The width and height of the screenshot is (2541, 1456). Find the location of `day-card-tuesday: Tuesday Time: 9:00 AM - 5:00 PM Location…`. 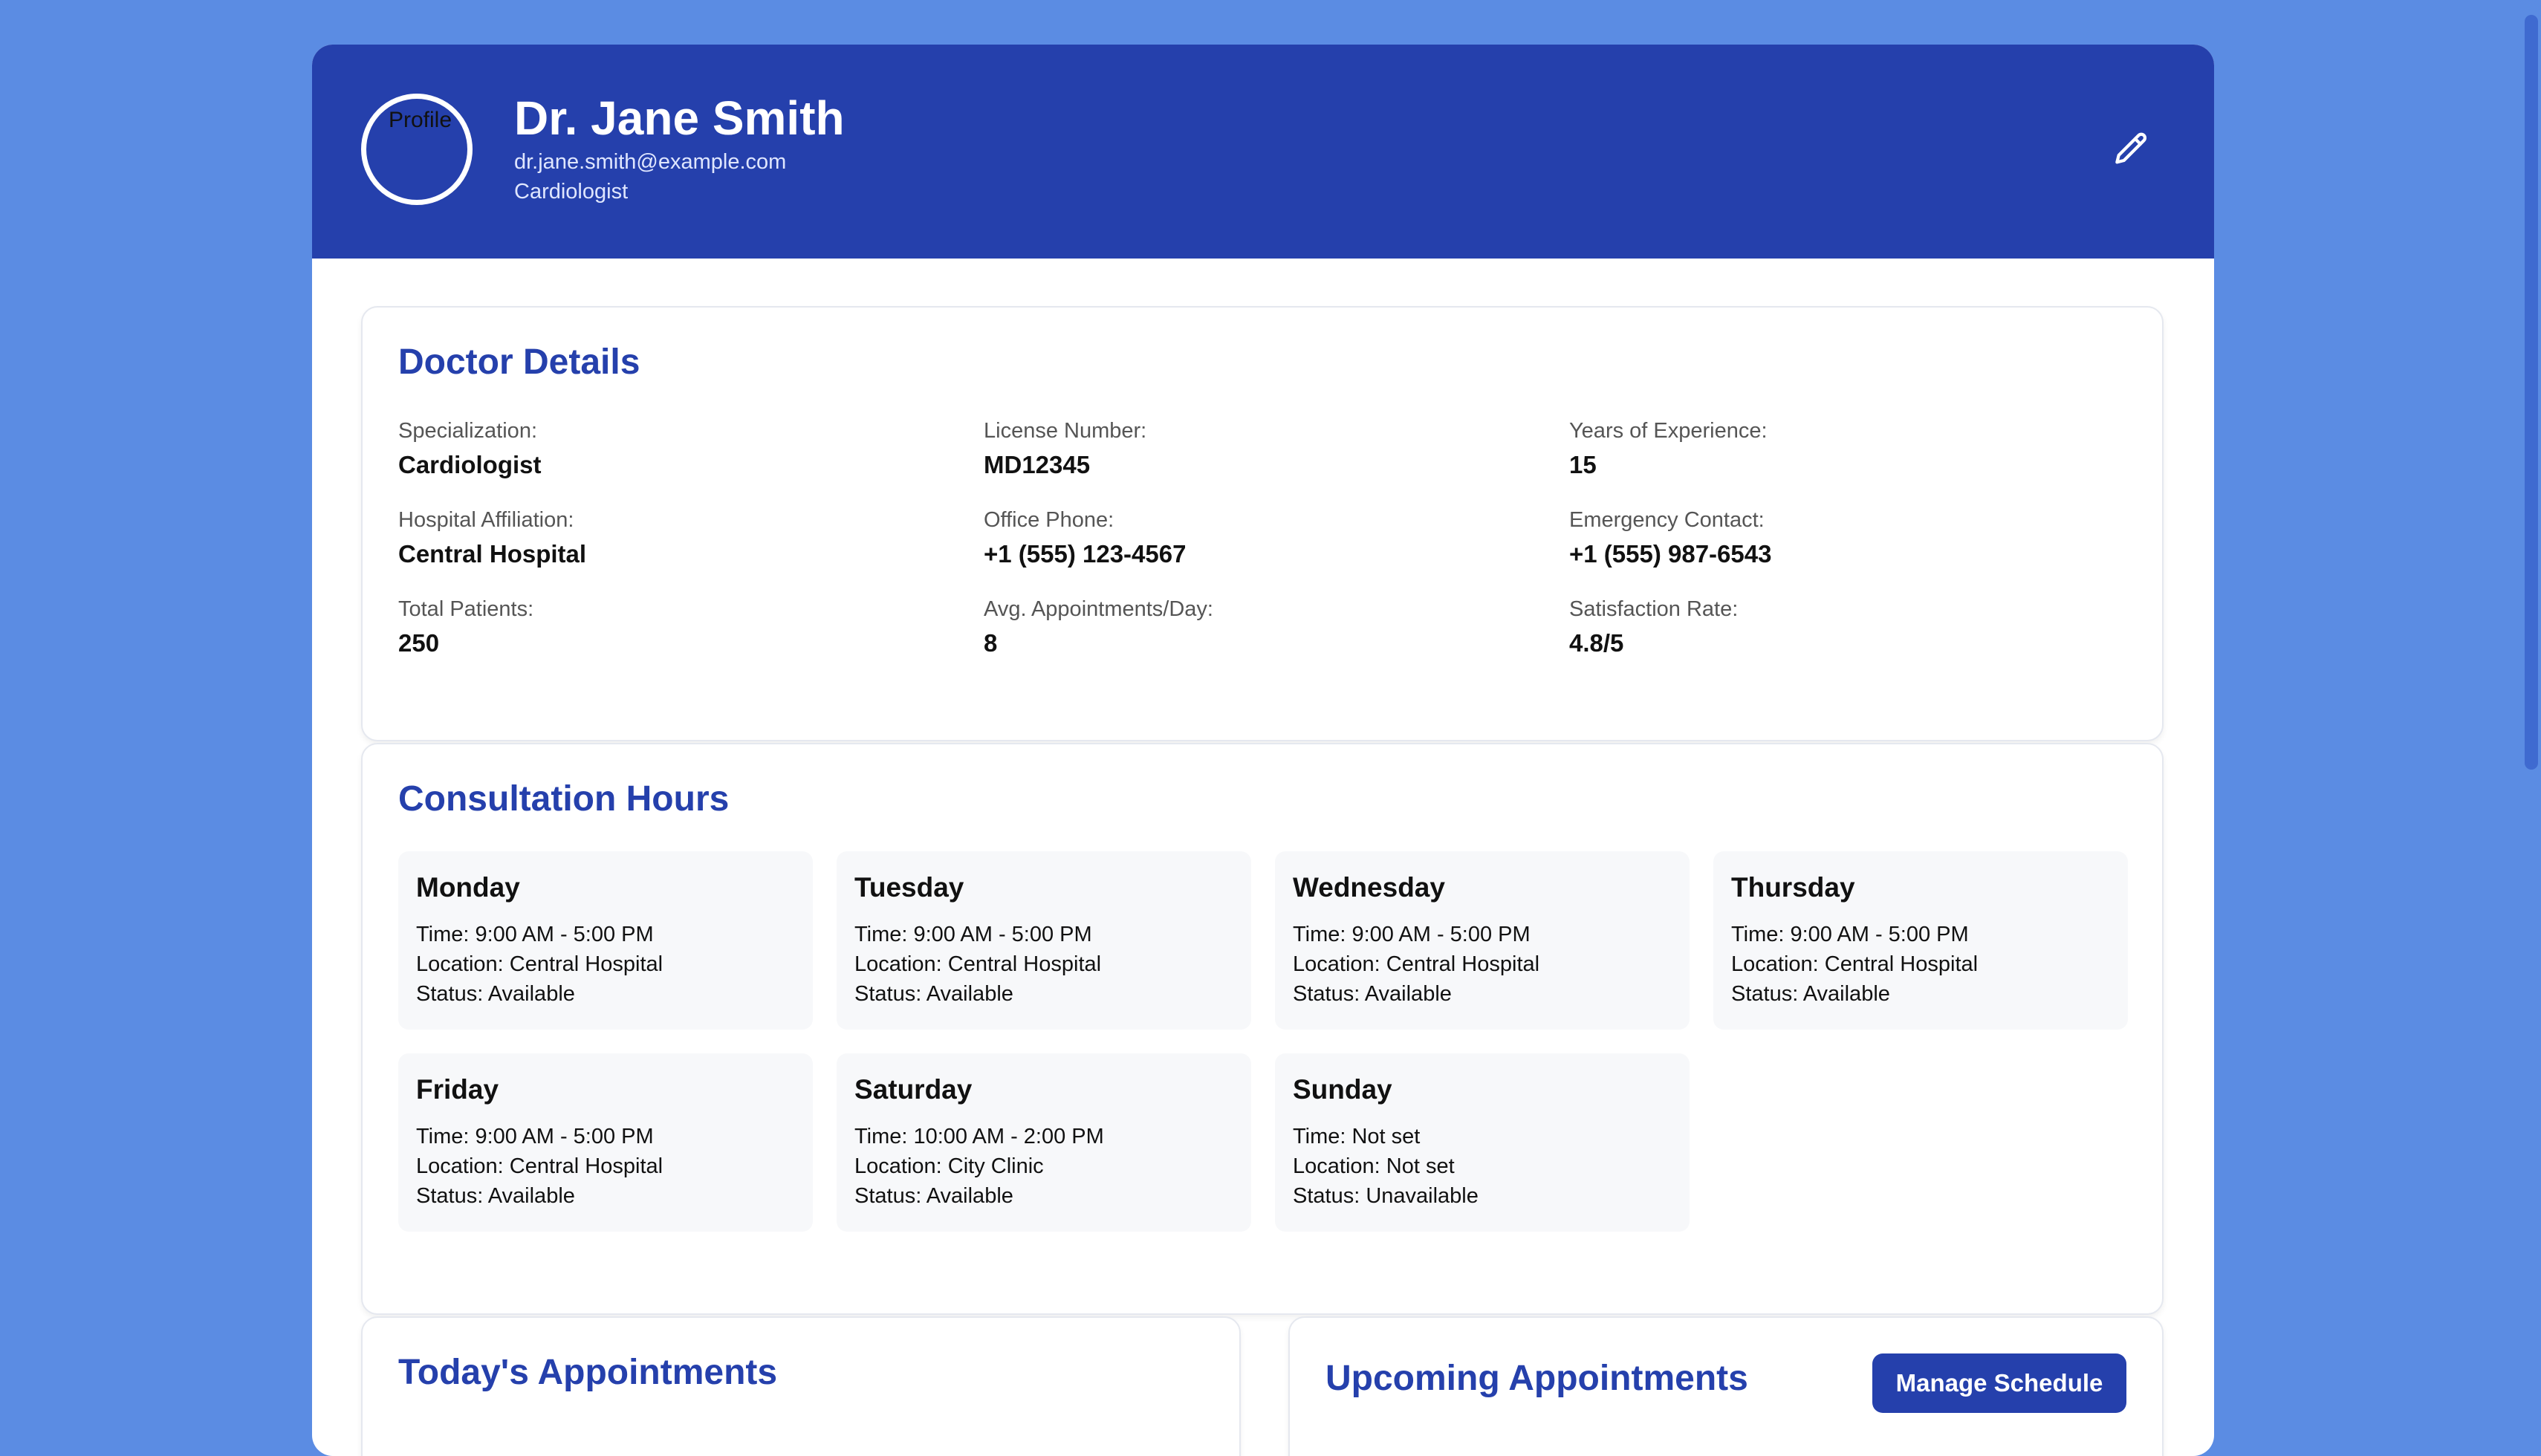

day-card-tuesday: Tuesday Time: 9:00 AM - 5:00 PM Location… is located at coordinates (1044, 941).